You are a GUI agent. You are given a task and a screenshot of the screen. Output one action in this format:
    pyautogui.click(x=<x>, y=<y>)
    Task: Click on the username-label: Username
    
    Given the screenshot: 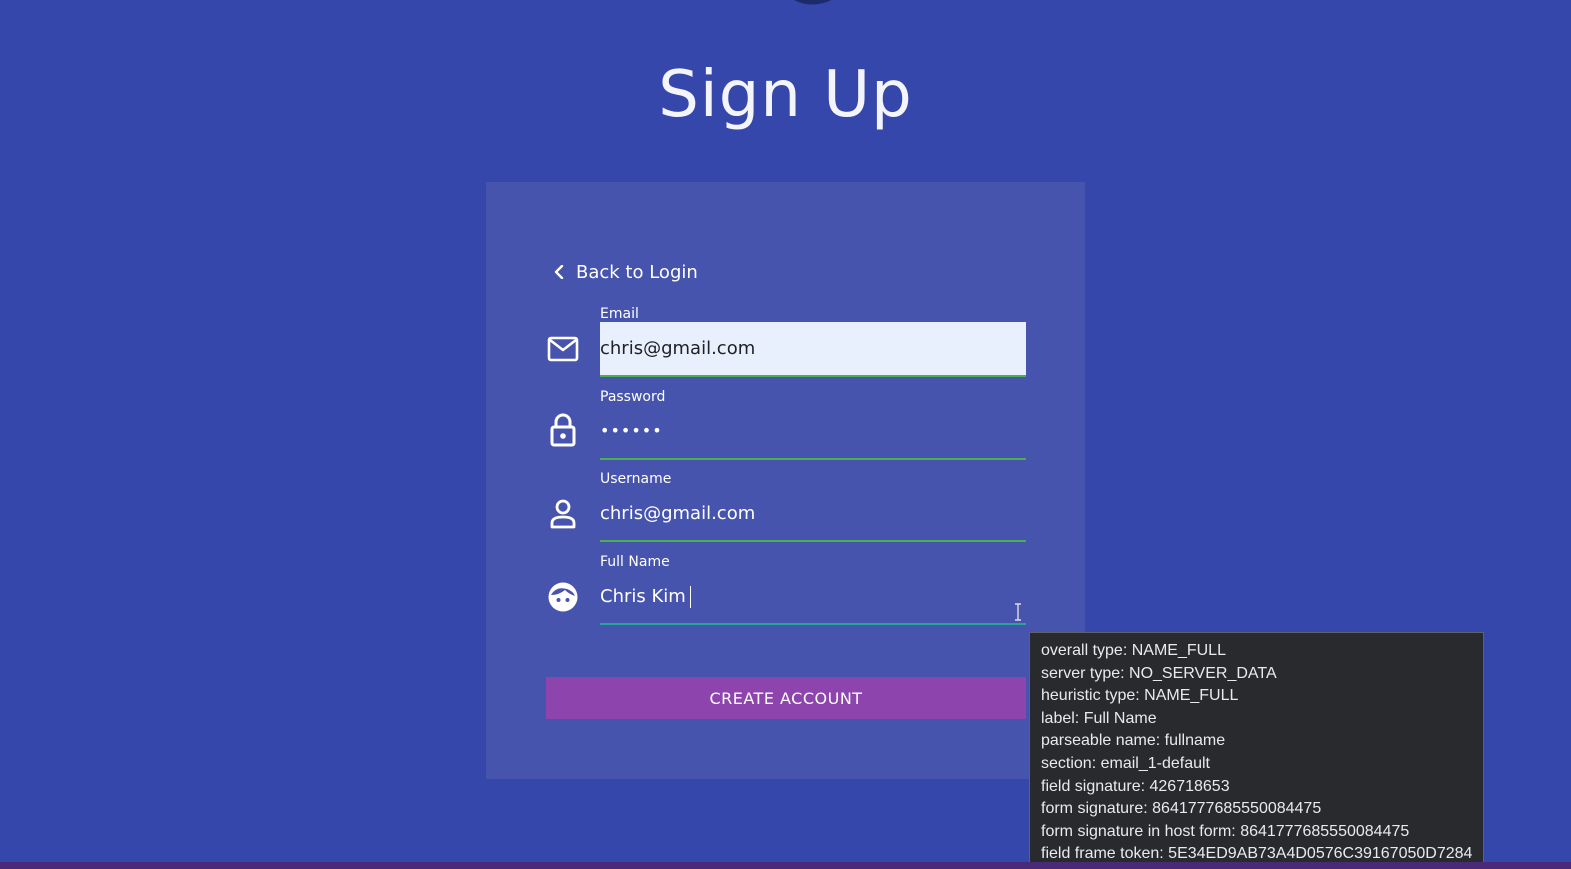 What is the action you would take?
    pyautogui.click(x=636, y=479)
    